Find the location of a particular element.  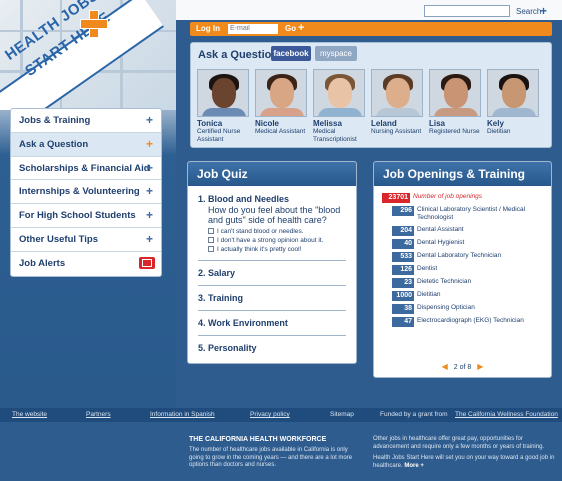

person-role: Certified Nurse Assistant is located at coordinates (219, 135).